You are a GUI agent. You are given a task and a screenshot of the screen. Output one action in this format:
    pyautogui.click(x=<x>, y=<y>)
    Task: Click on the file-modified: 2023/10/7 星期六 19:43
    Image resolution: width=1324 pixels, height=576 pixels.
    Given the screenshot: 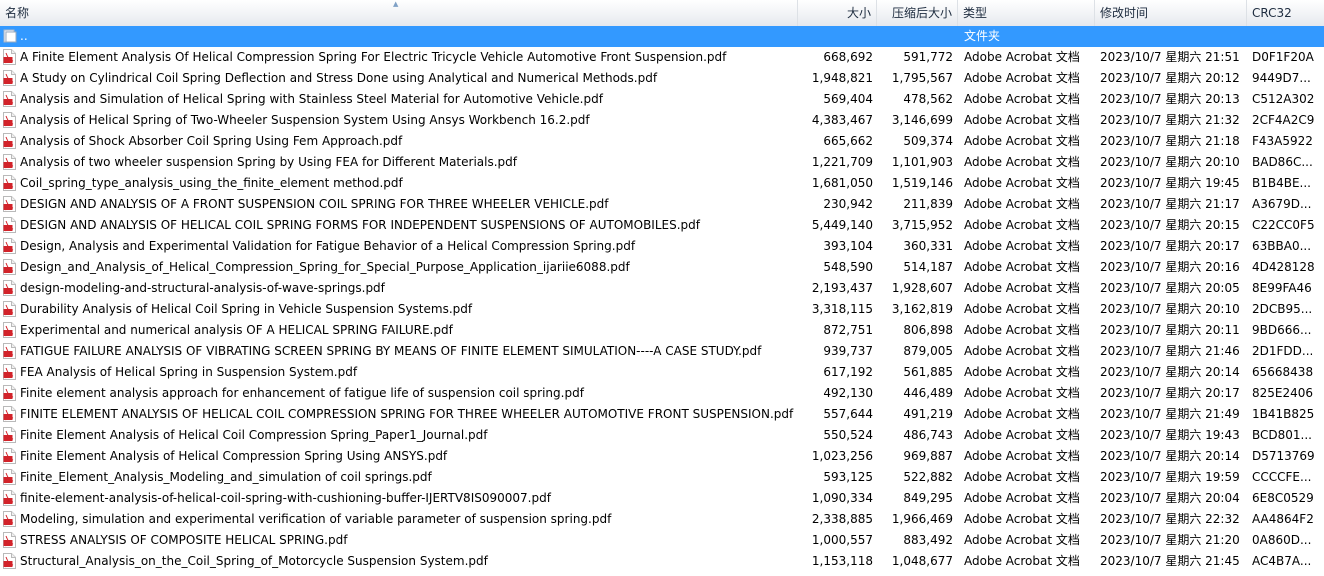 What is the action you would take?
    pyautogui.click(x=1170, y=435)
    